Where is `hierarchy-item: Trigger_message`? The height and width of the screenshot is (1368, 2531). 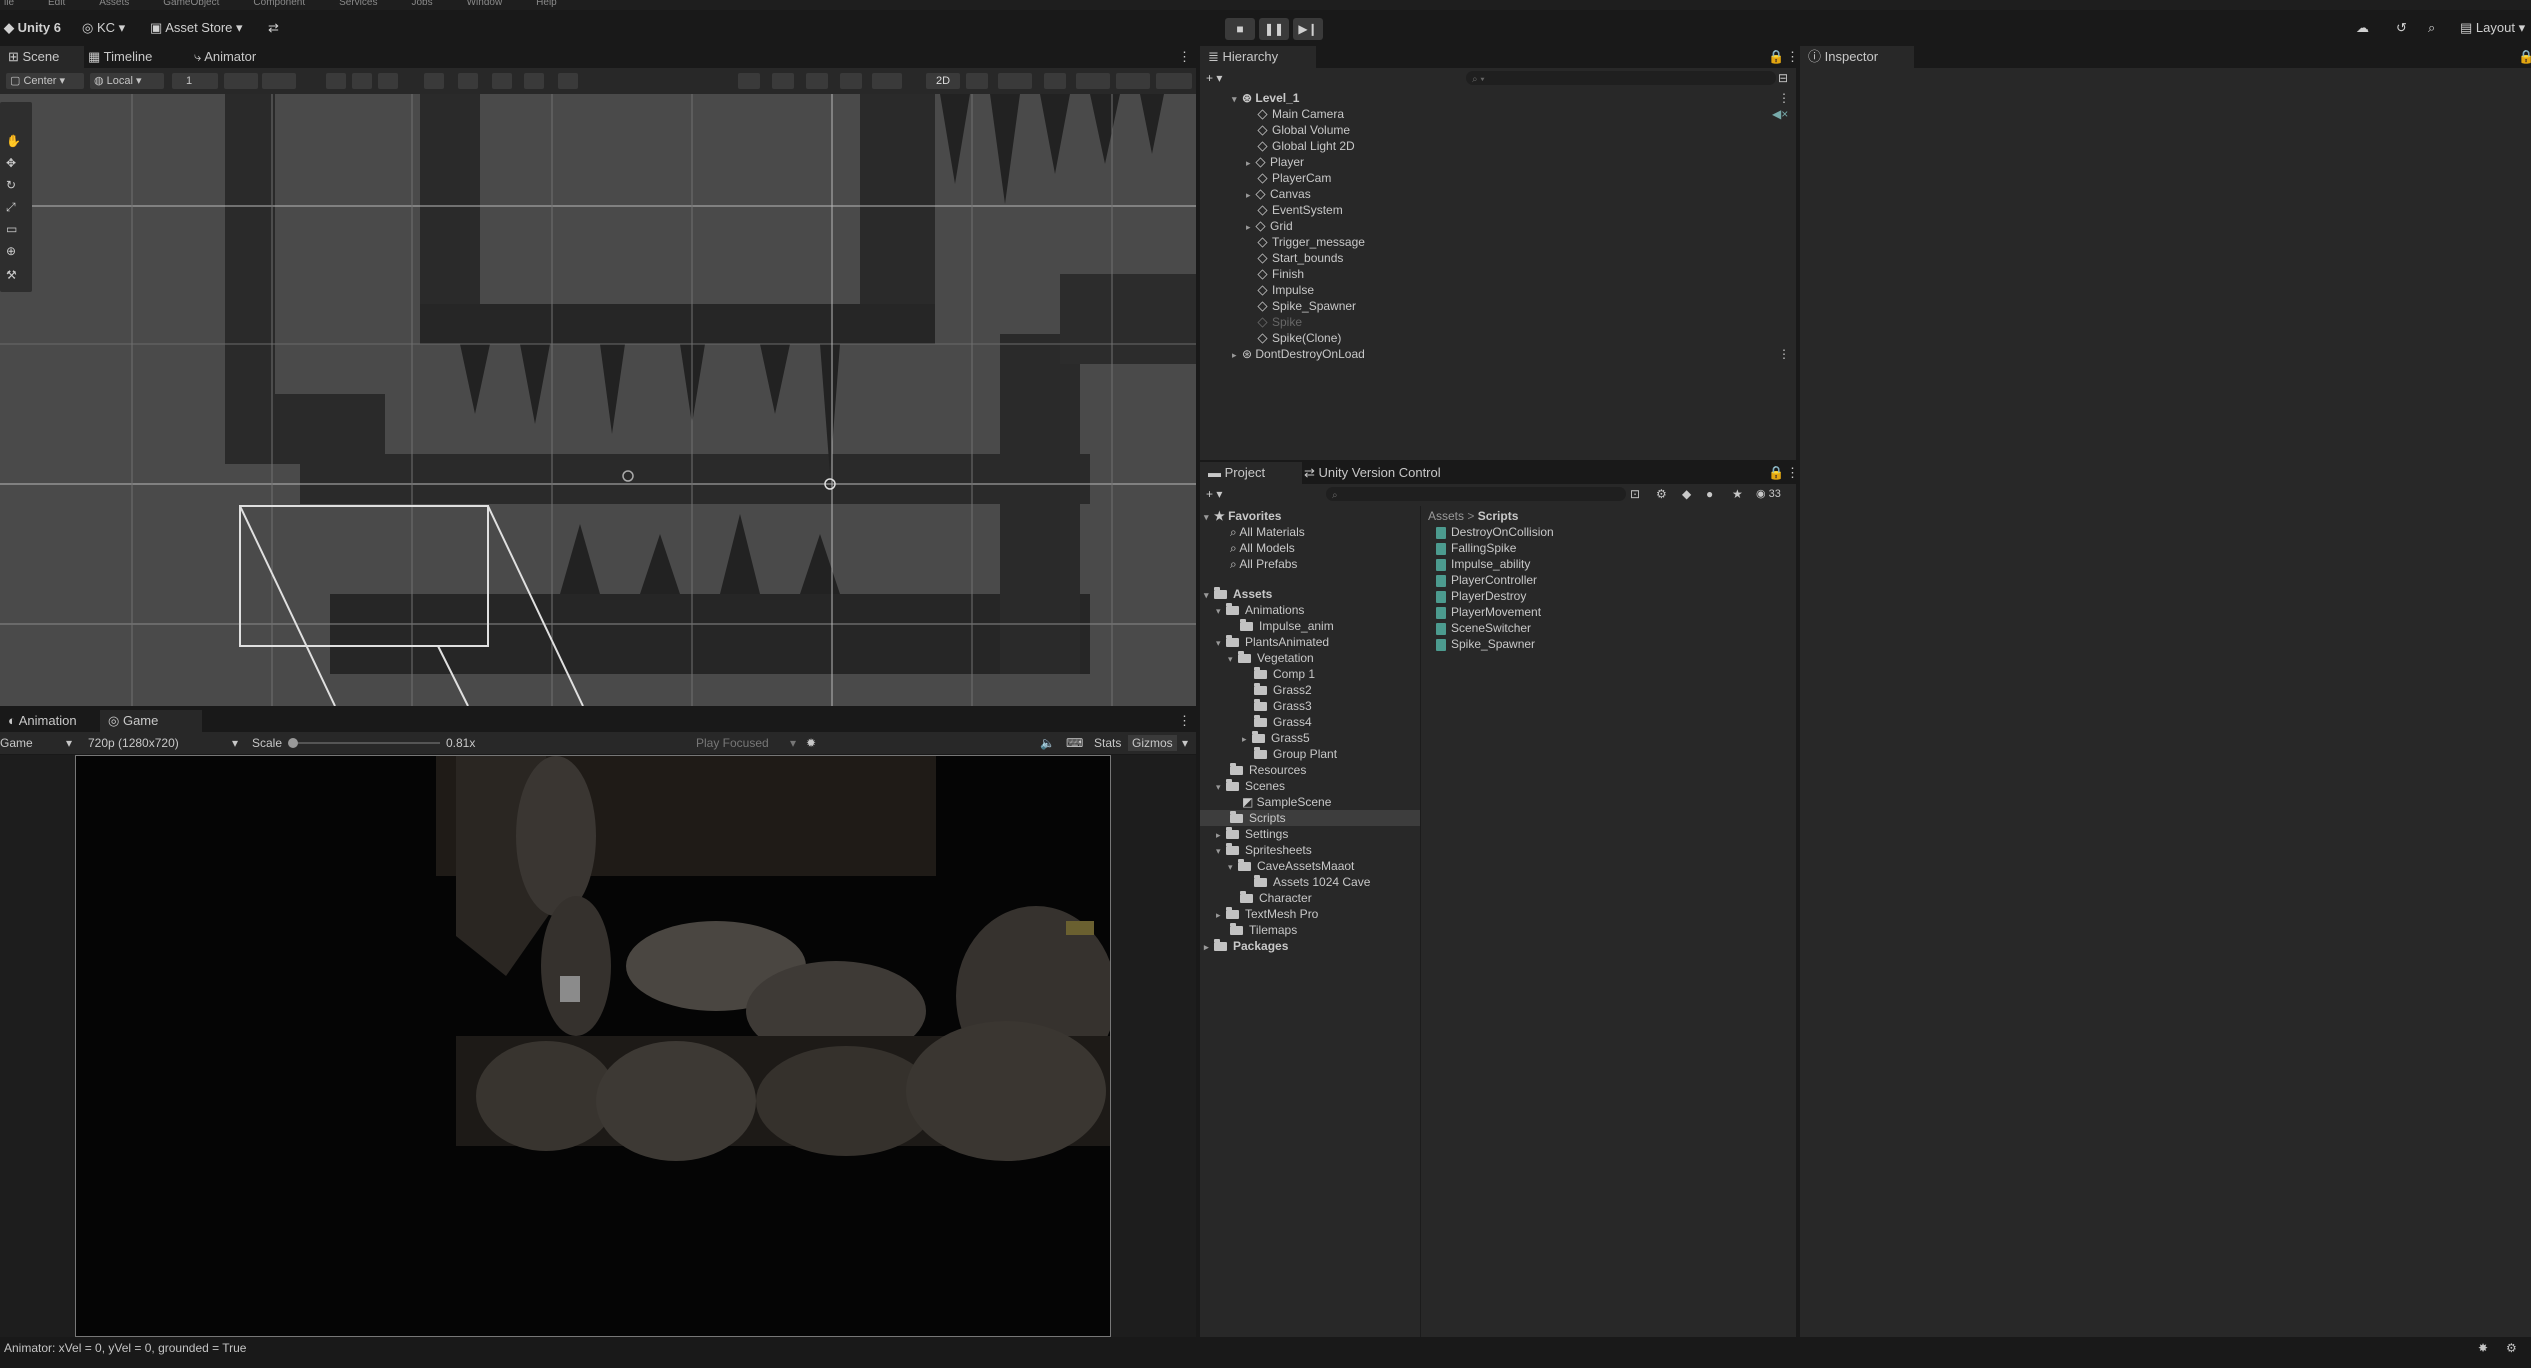
hierarchy-item: Trigger_message is located at coordinates (1311, 242).